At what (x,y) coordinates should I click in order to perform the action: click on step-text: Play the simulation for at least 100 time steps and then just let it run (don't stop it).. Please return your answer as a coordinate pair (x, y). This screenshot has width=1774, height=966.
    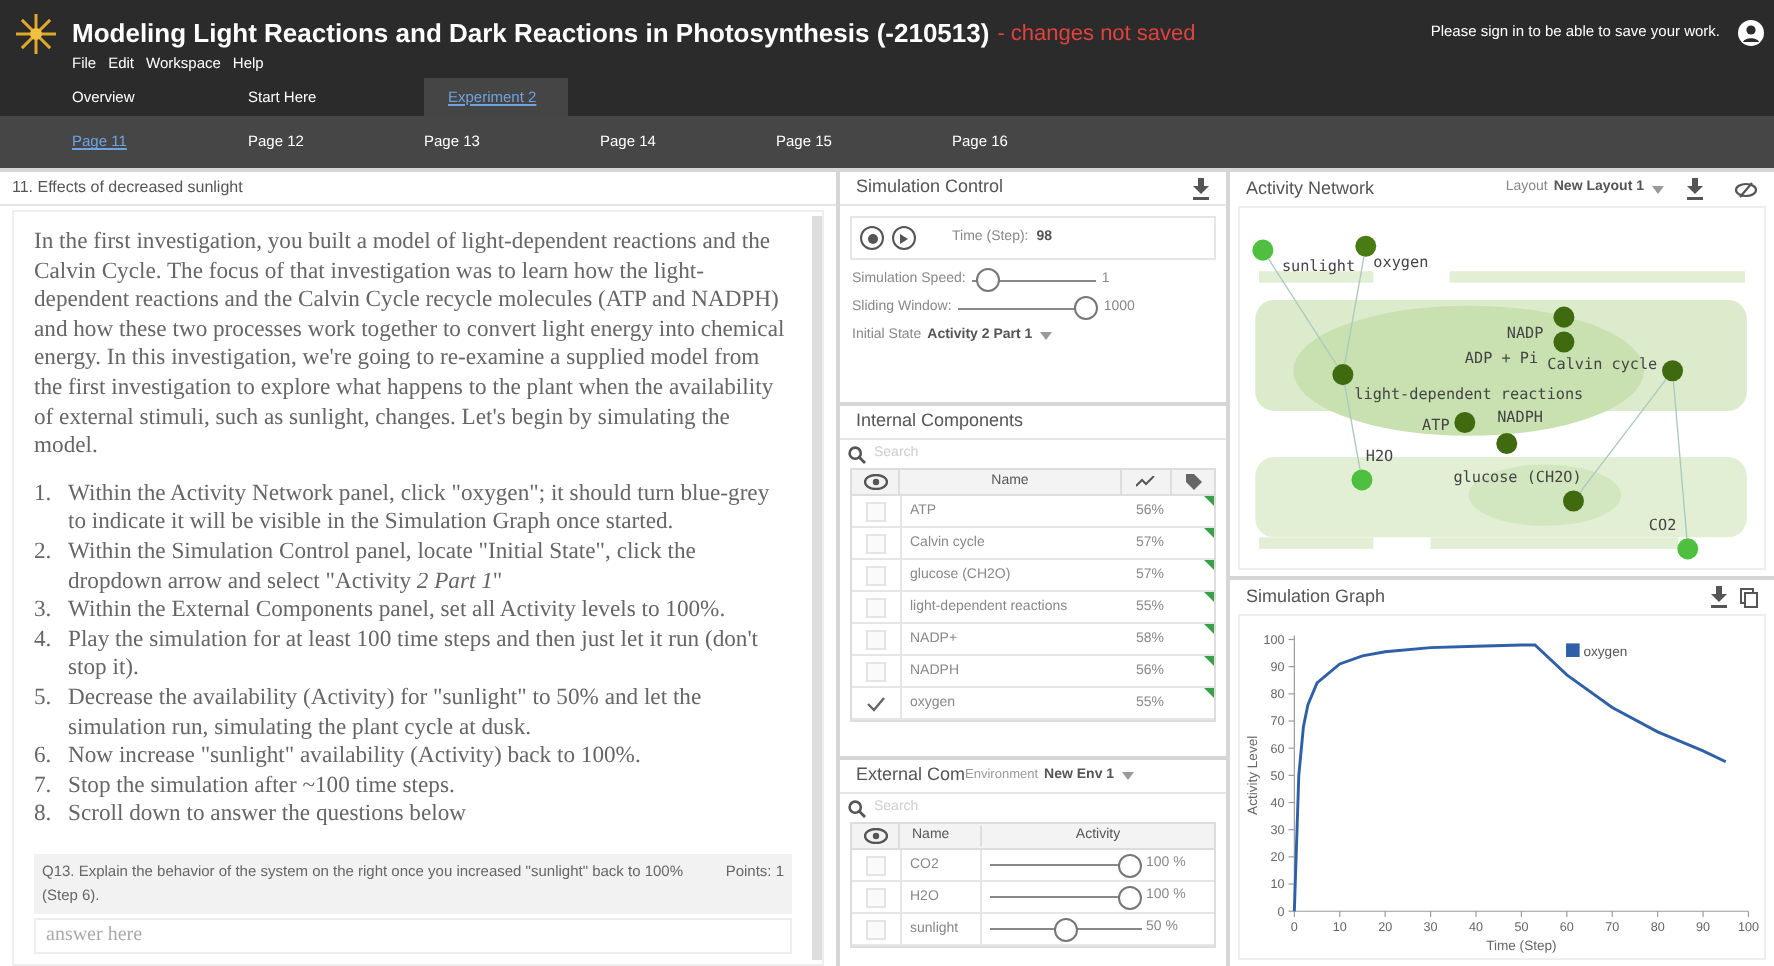
    Looking at the image, I should click on (414, 654).